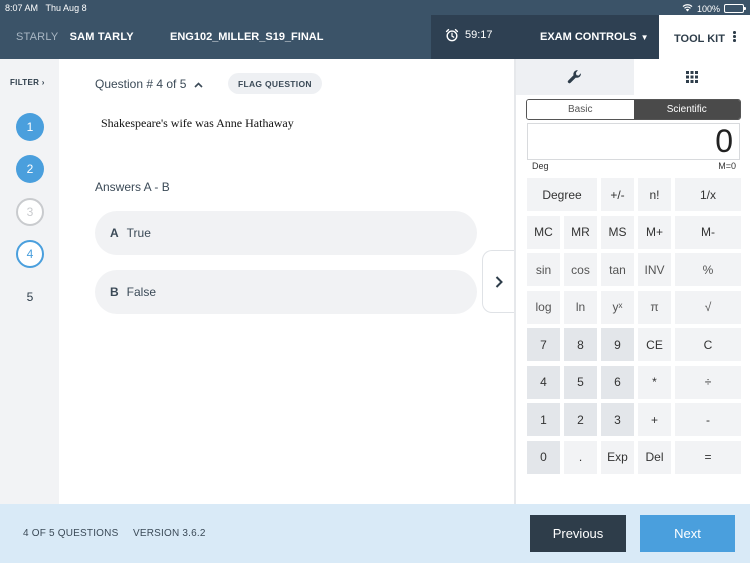 The height and width of the screenshot is (563, 750). I want to click on calc-key: √, so click(708, 307).